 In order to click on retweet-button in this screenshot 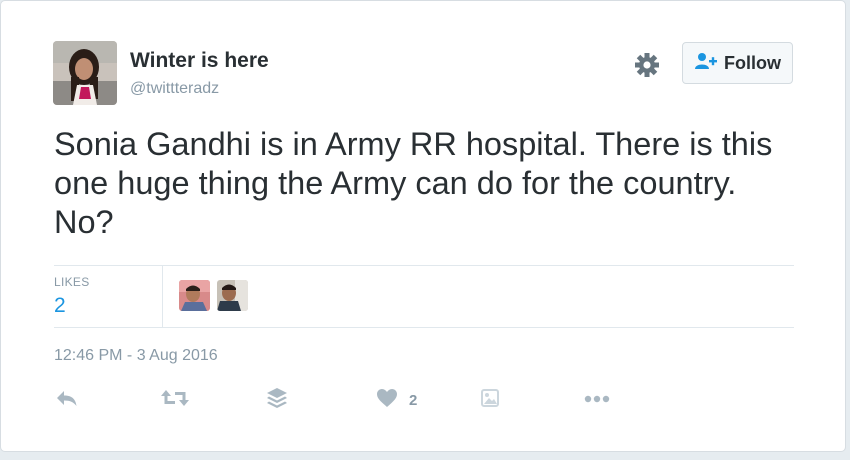, I will do `click(175, 400)`.